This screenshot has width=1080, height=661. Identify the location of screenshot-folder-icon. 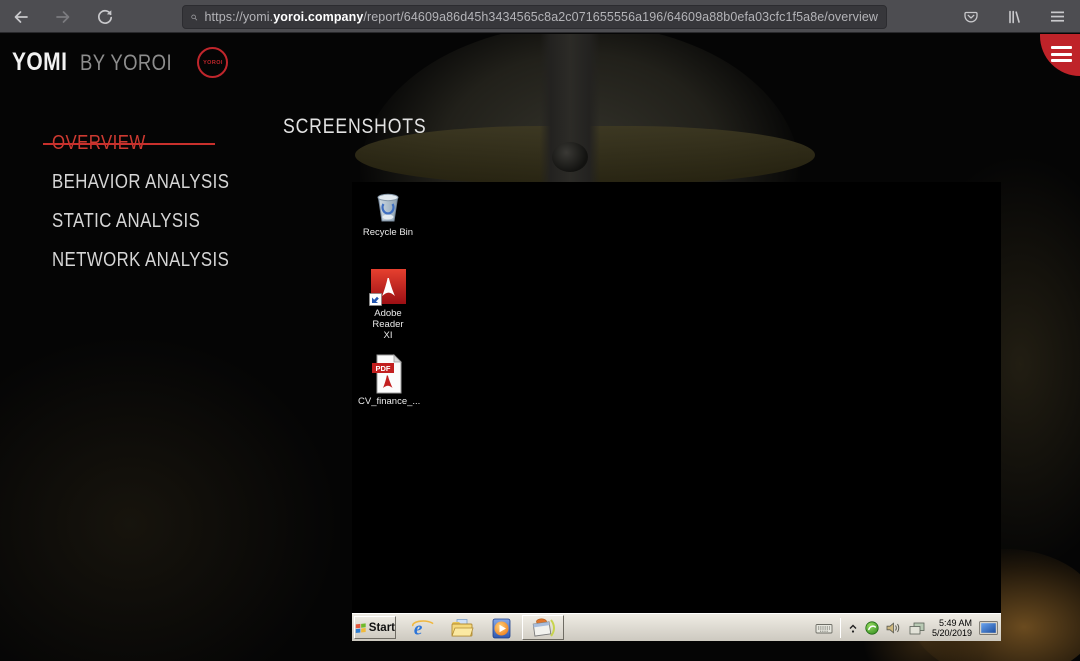
(462, 628).